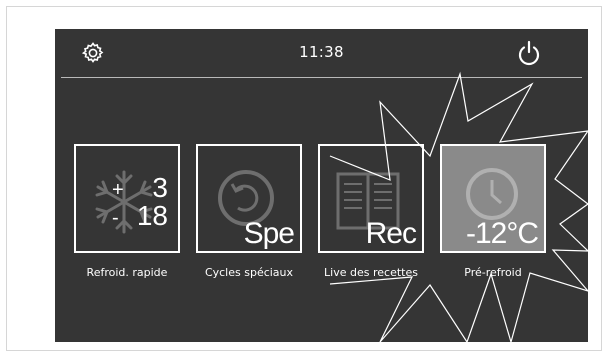 The width and height of the screenshot is (609, 358). What do you see at coordinates (493, 198) in the screenshot?
I see `tile-pre-cooling: -12°C` at bounding box center [493, 198].